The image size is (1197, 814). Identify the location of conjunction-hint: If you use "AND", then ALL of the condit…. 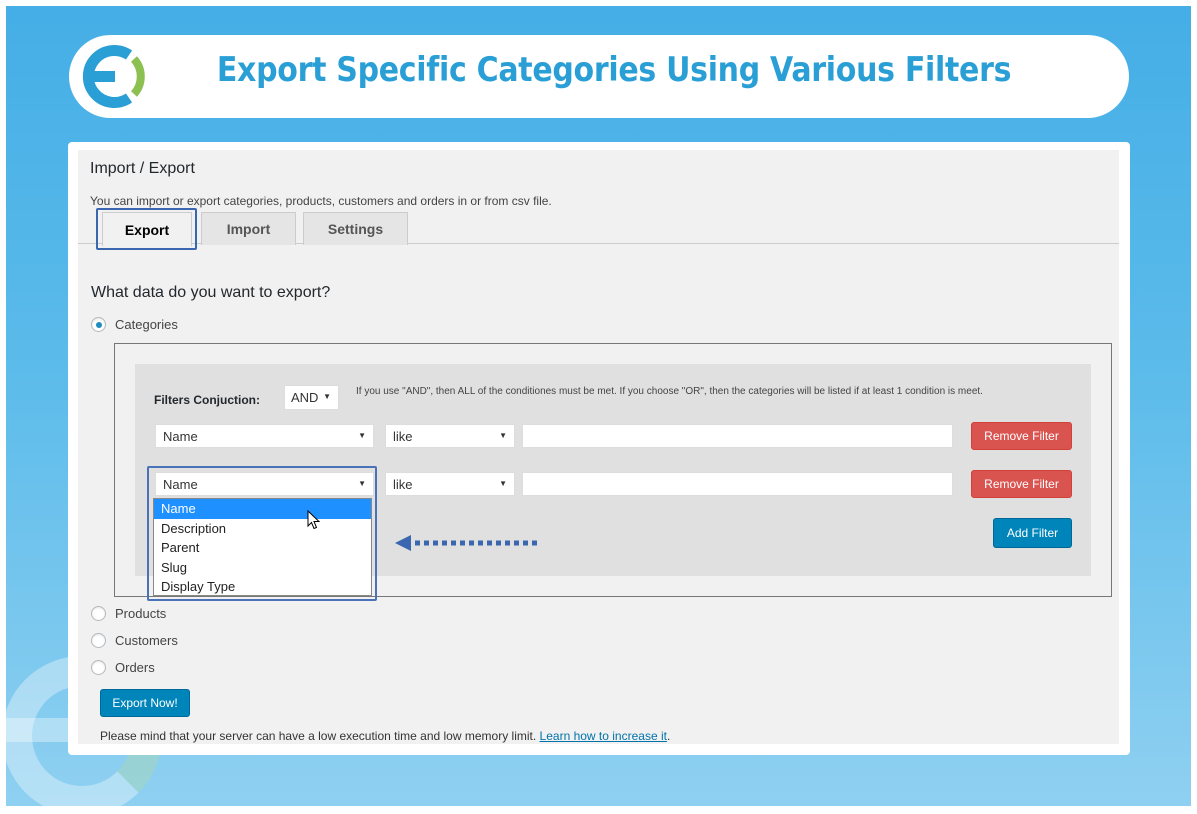
(669, 391).